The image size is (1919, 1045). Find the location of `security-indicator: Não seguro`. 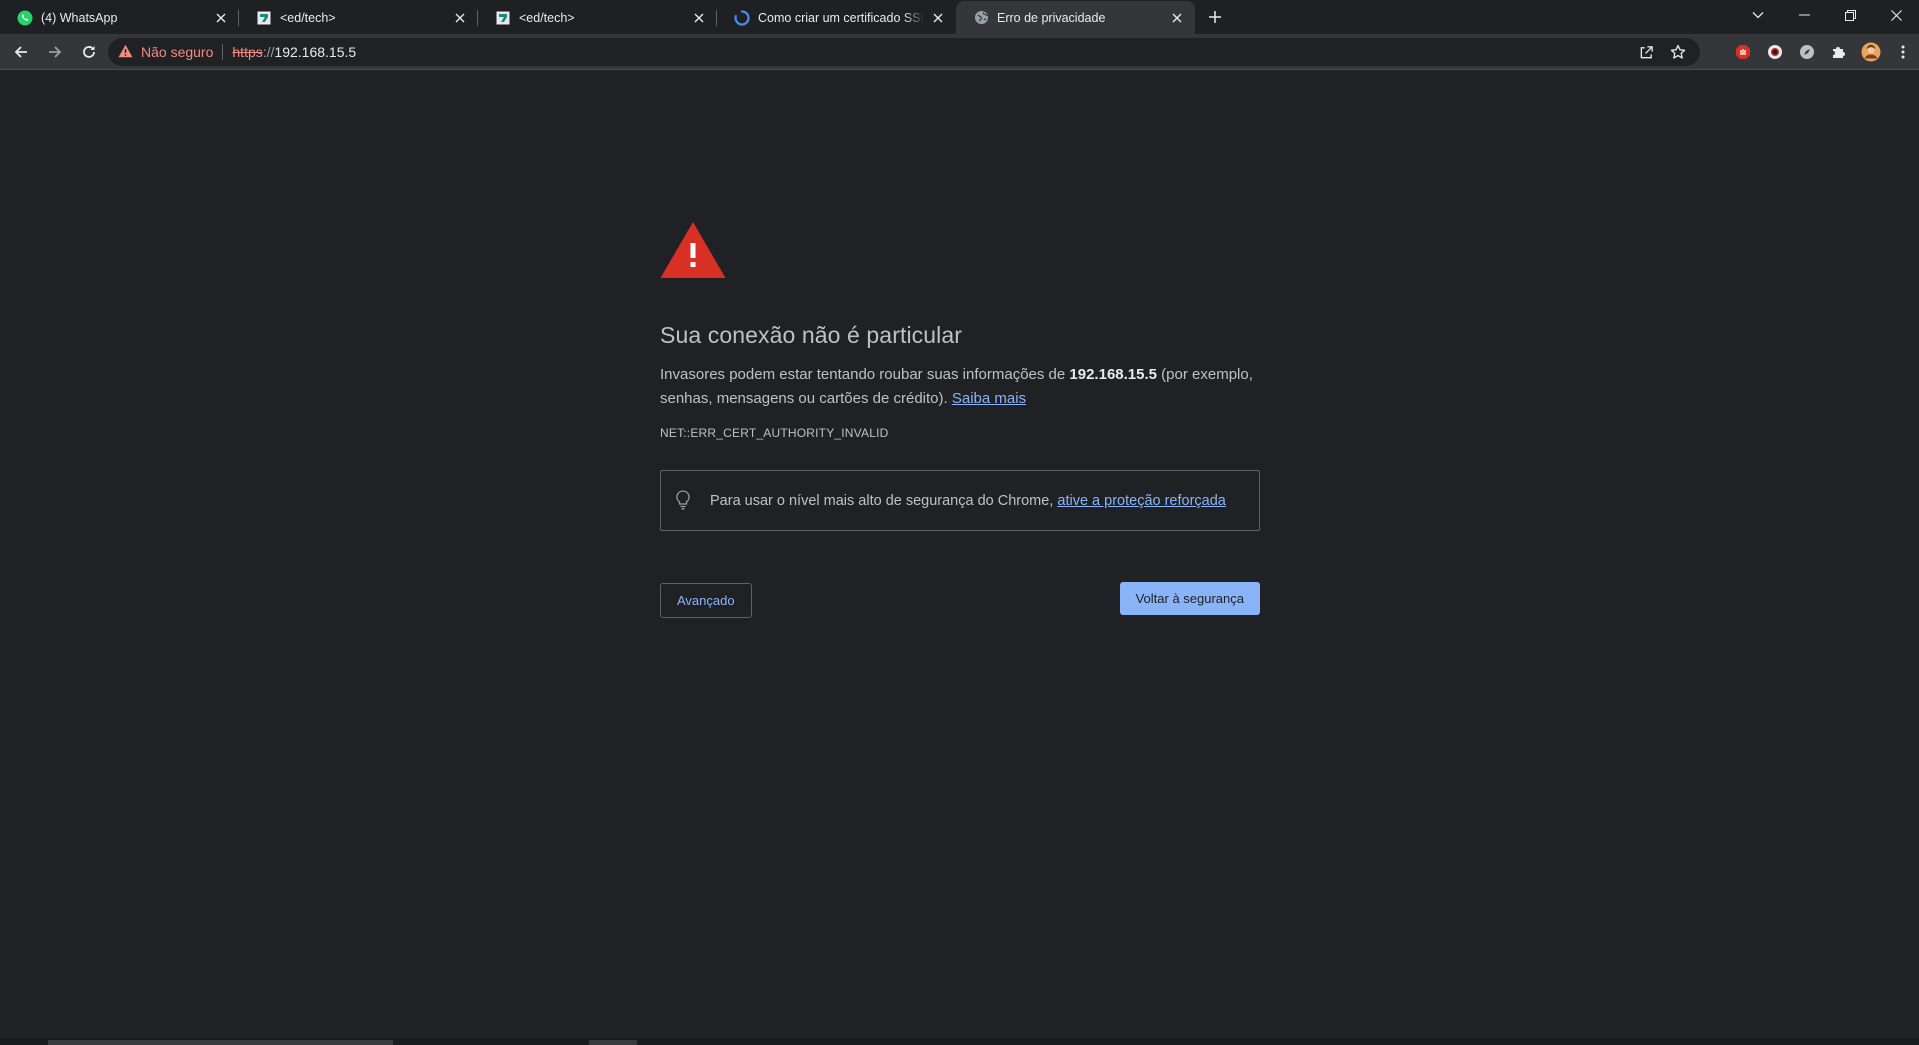

security-indicator: Não seguro is located at coordinates (165, 52).